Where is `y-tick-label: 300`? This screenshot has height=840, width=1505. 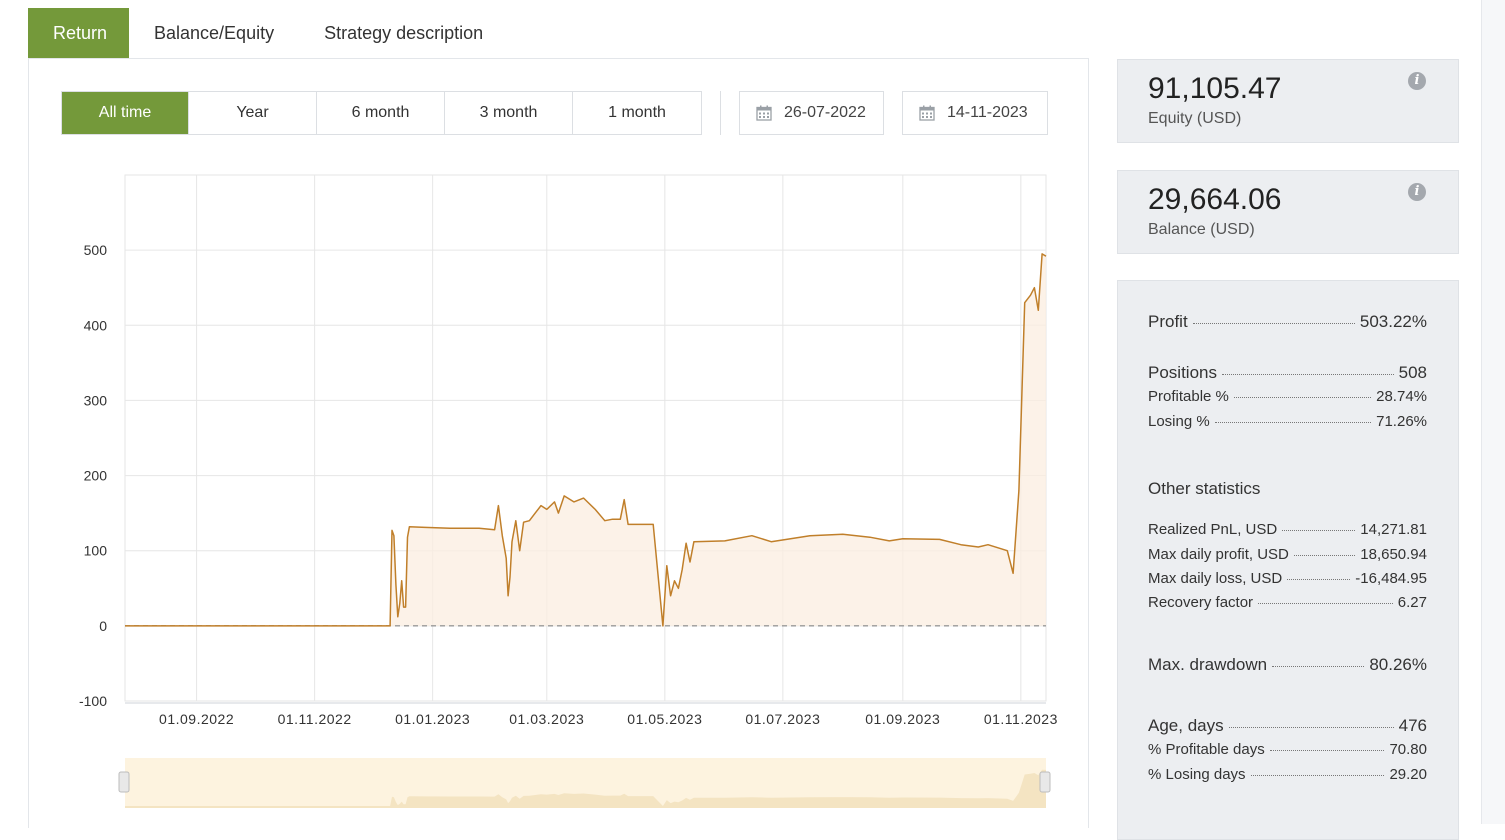
y-tick-label: 300 is located at coordinates (96, 400).